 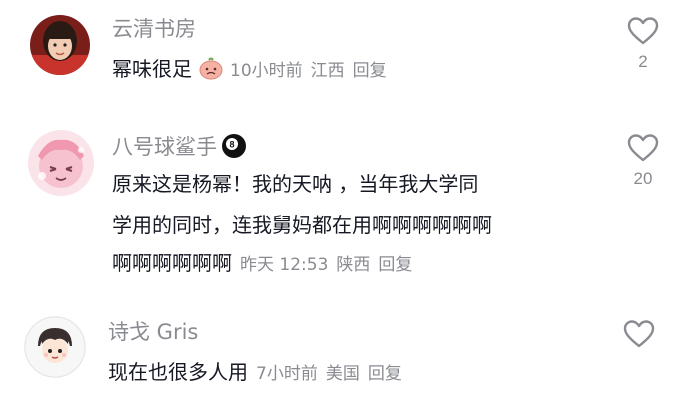 I want to click on username: 八号球鲨手 8, so click(x=179, y=146).